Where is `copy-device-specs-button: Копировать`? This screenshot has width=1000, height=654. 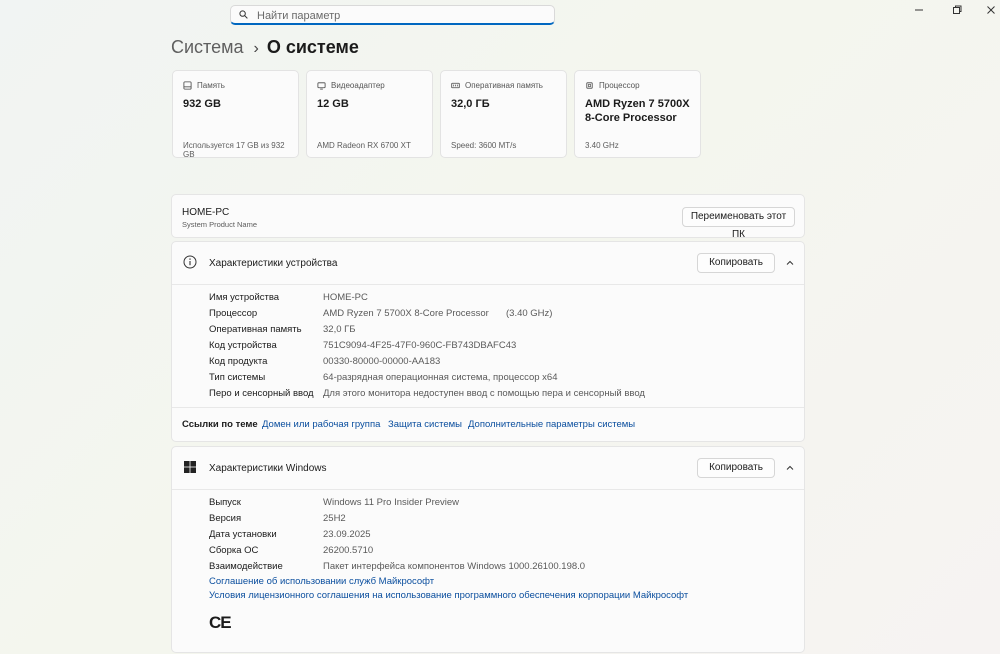
copy-device-specs-button: Копировать is located at coordinates (736, 263).